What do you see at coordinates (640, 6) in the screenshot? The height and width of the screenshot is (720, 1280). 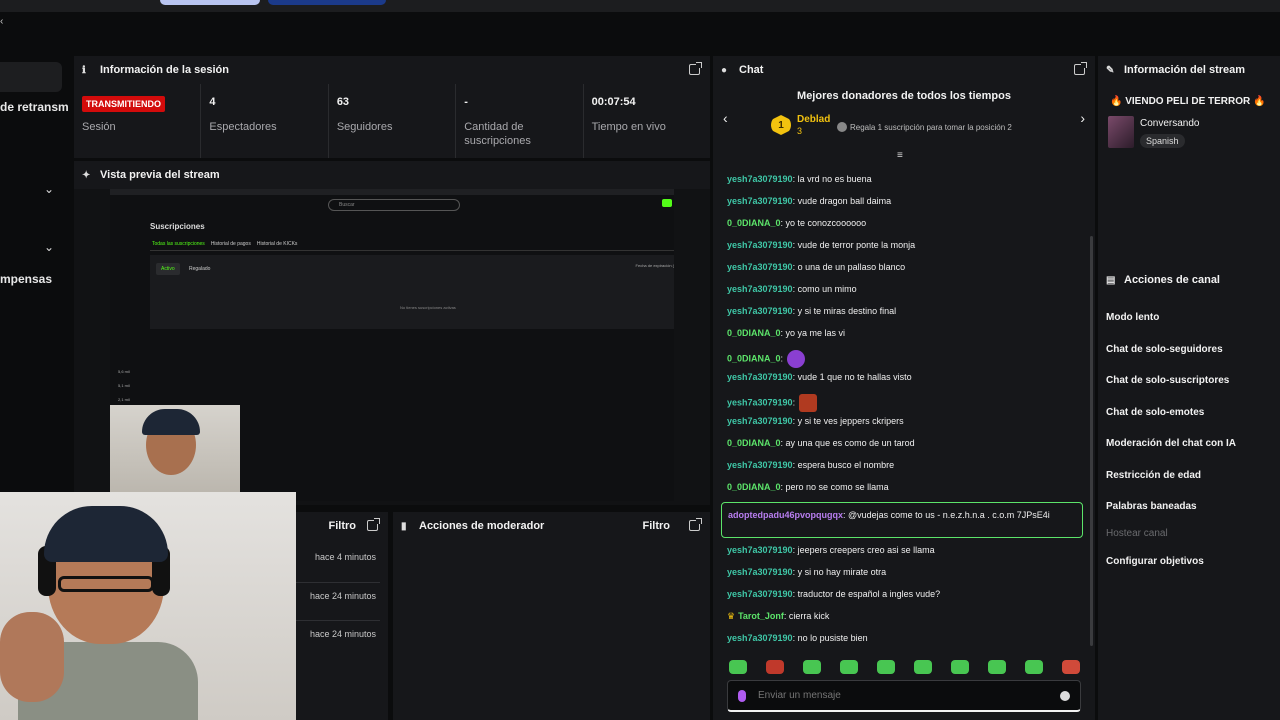 I see `browser-top-bar` at bounding box center [640, 6].